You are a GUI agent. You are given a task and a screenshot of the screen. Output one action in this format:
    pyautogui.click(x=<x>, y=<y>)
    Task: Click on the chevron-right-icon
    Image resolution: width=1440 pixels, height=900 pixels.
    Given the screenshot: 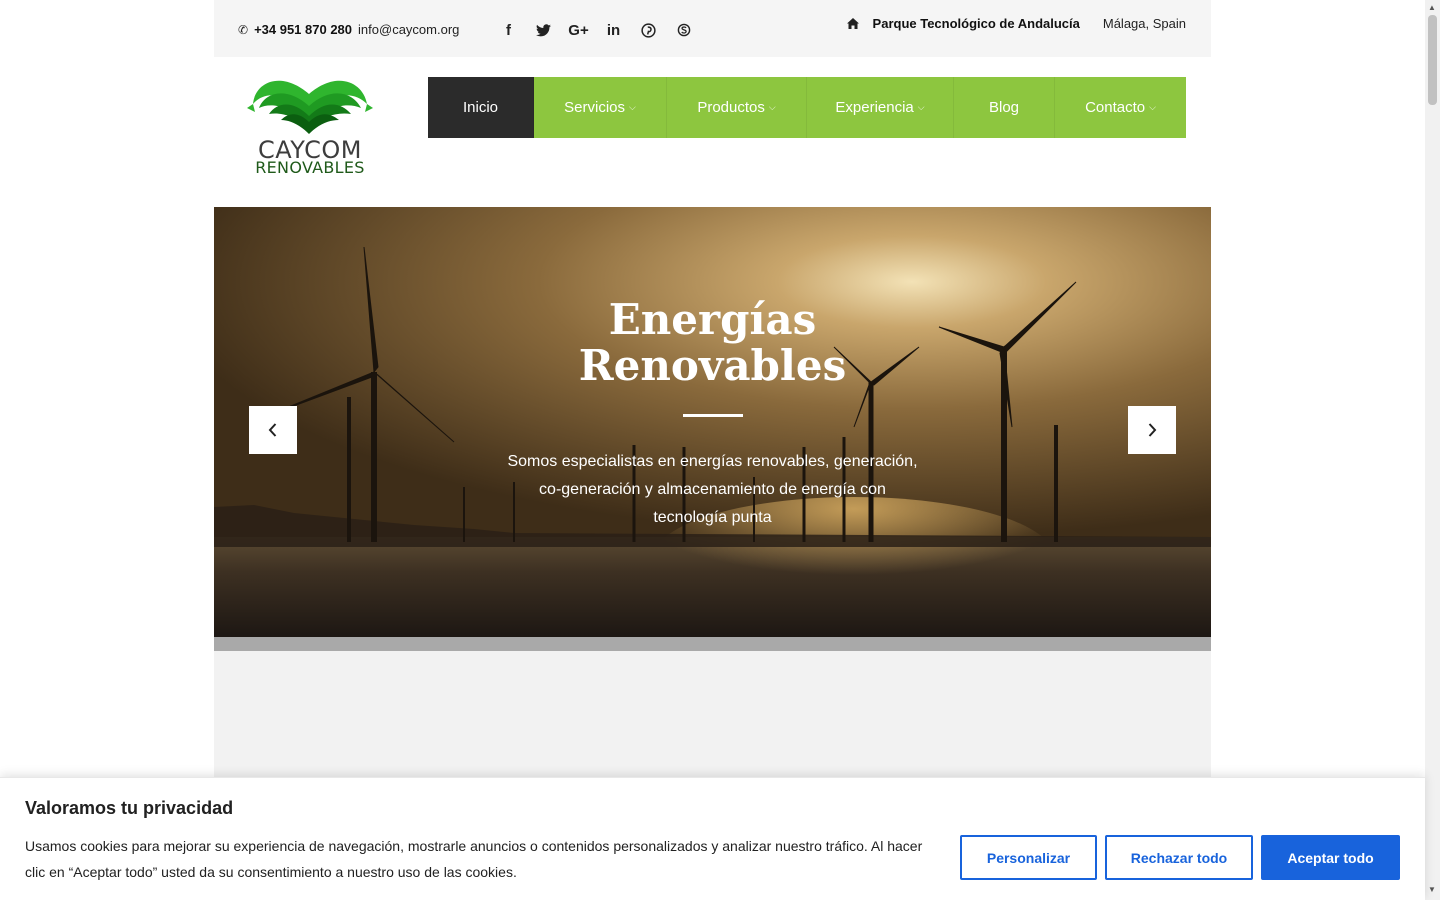 What is the action you would take?
    pyautogui.click(x=1152, y=430)
    